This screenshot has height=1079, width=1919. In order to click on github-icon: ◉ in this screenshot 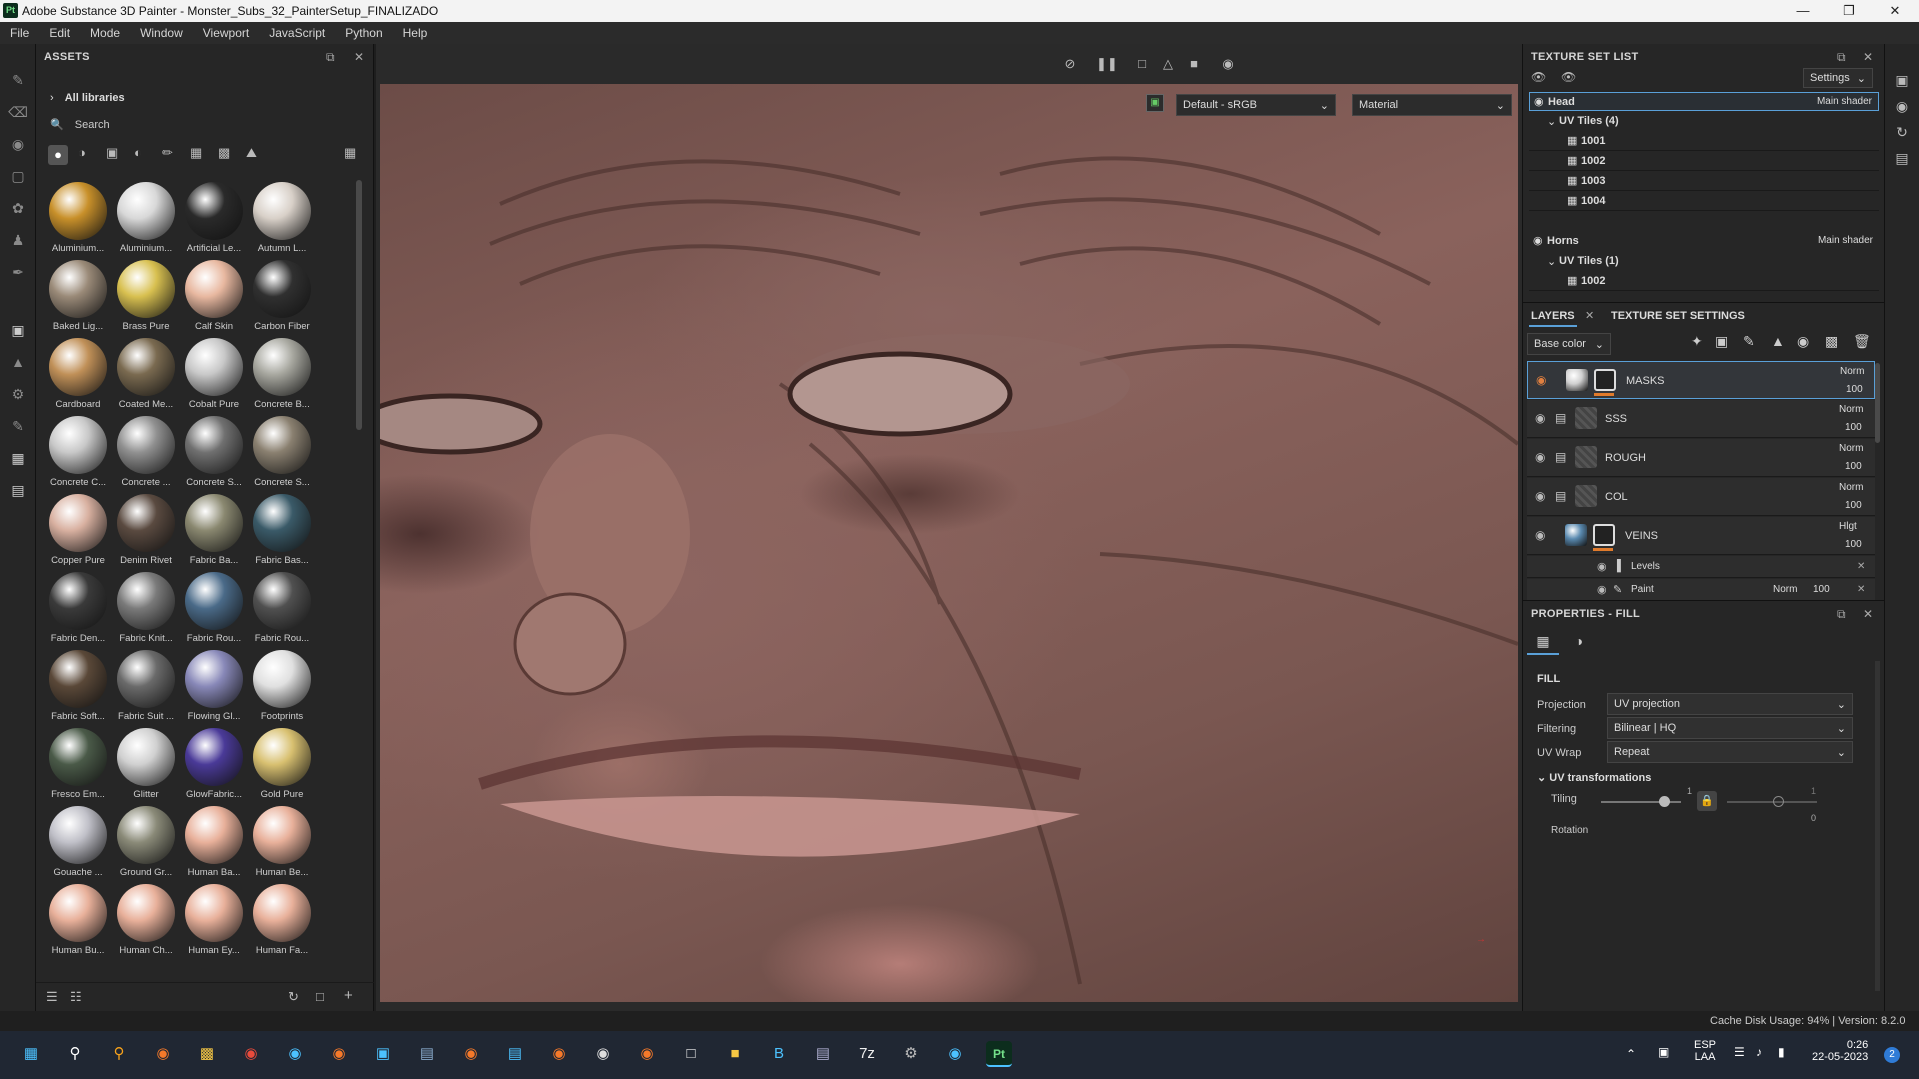, I will do `click(603, 1054)`.